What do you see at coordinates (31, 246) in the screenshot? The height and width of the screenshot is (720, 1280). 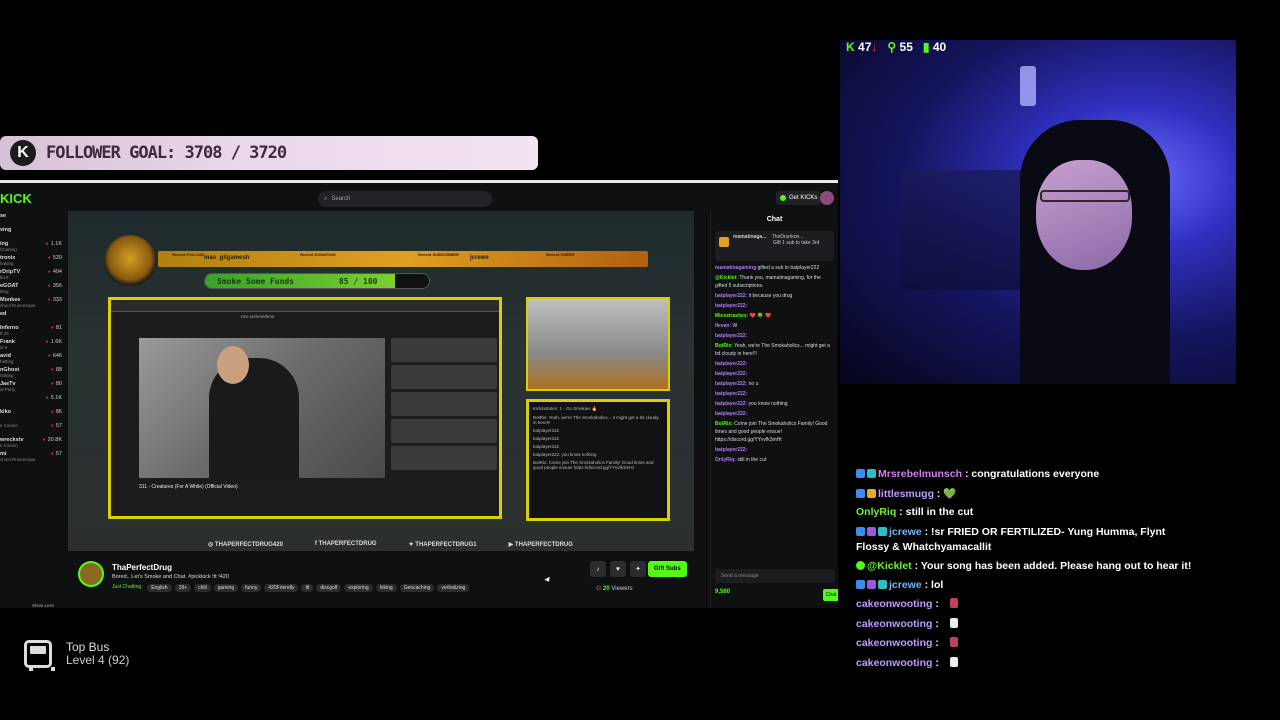 I see `sidebar-channel: ing1.1KChatting` at bounding box center [31, 246].